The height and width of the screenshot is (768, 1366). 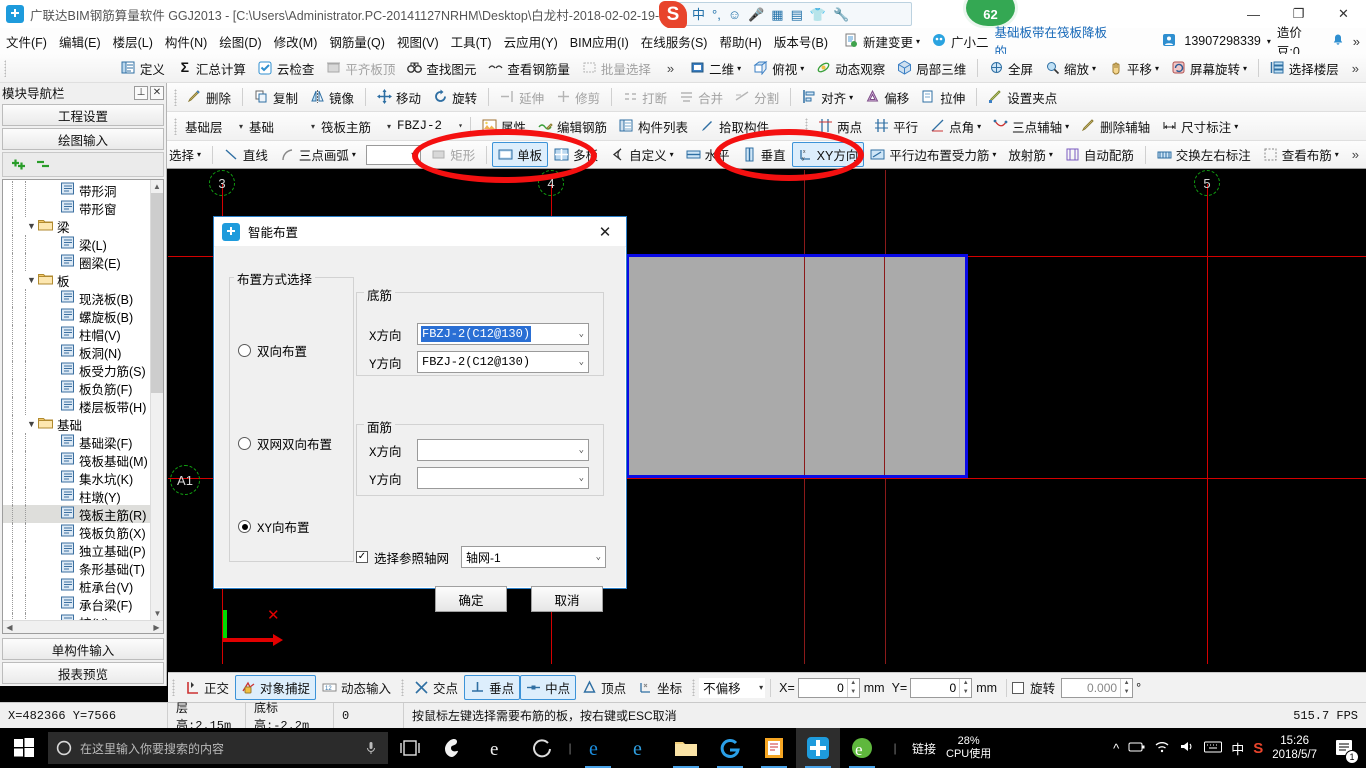 What do you see at coordinates (76, 604) in the screenshot?
I see `tree-item-leaf: 承台梁(F)` at bounding box center [76, 604].